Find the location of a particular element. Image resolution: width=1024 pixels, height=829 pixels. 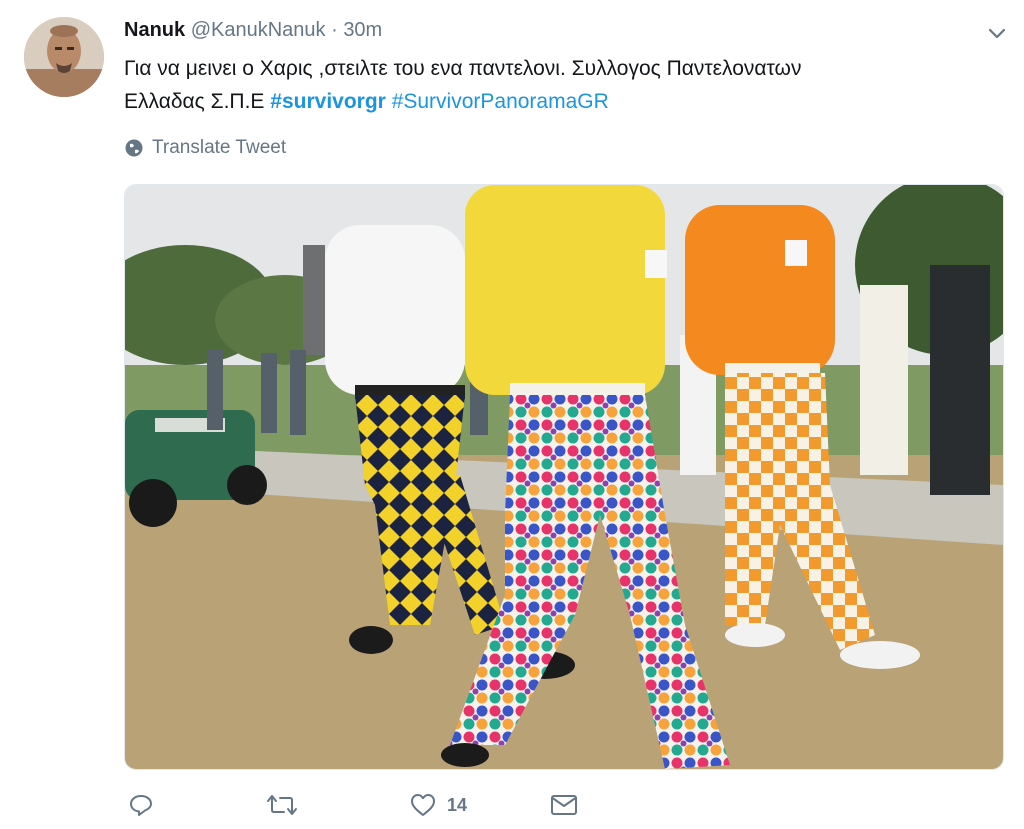

translate-label: Translate Tweet is located at coordinates (219, 147).